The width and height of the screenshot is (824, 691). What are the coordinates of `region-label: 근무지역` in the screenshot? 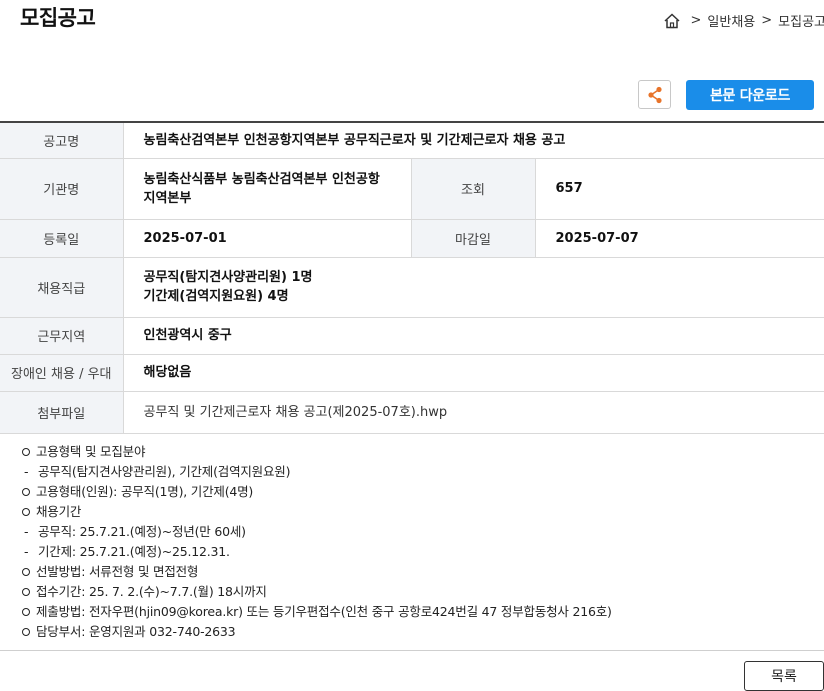 It's located at (62, 336).